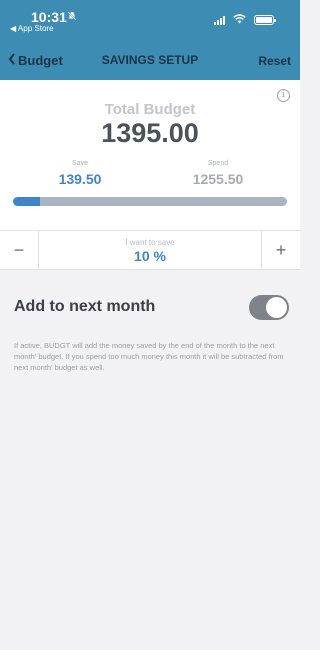  I want to click on status-icons, so click(245, 20).